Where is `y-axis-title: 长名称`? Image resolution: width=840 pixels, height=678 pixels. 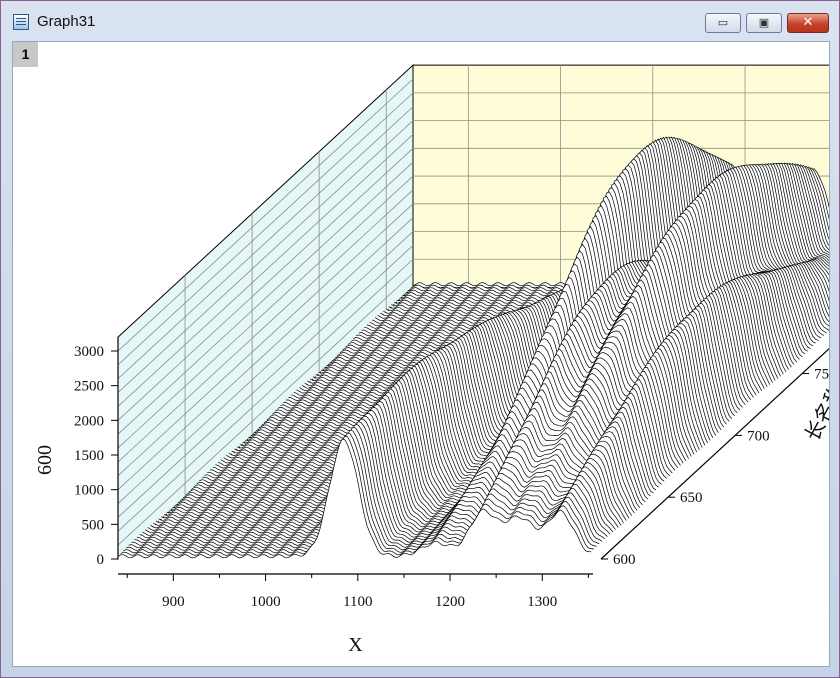
y-axis-title: 长名称 is located at coordinates (815, 413).